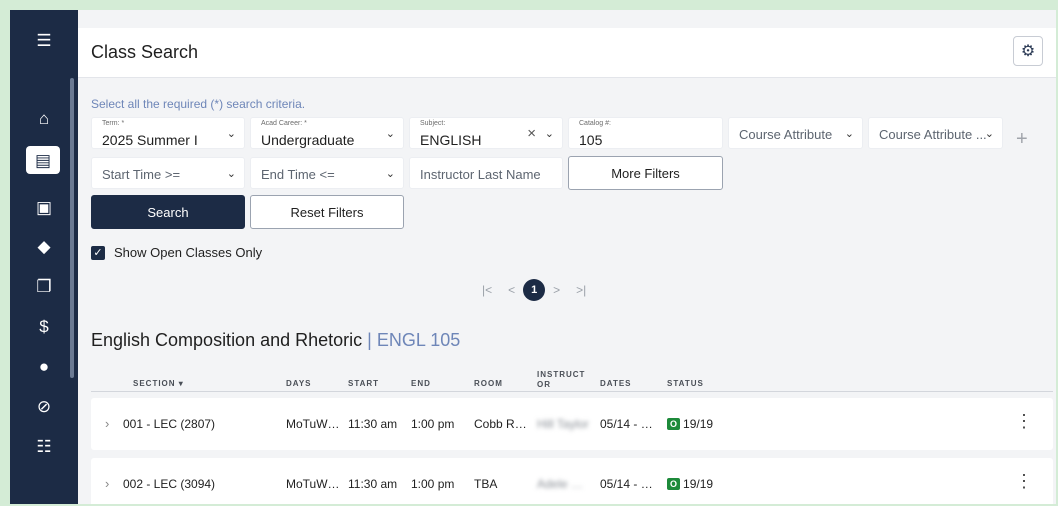 The width and height of the screenshot is (1058, 506). What do you see at coordinates (451, 140) in the screenshot?
I see `subject-value: ENGLISH` at bounding box center [451, 140].